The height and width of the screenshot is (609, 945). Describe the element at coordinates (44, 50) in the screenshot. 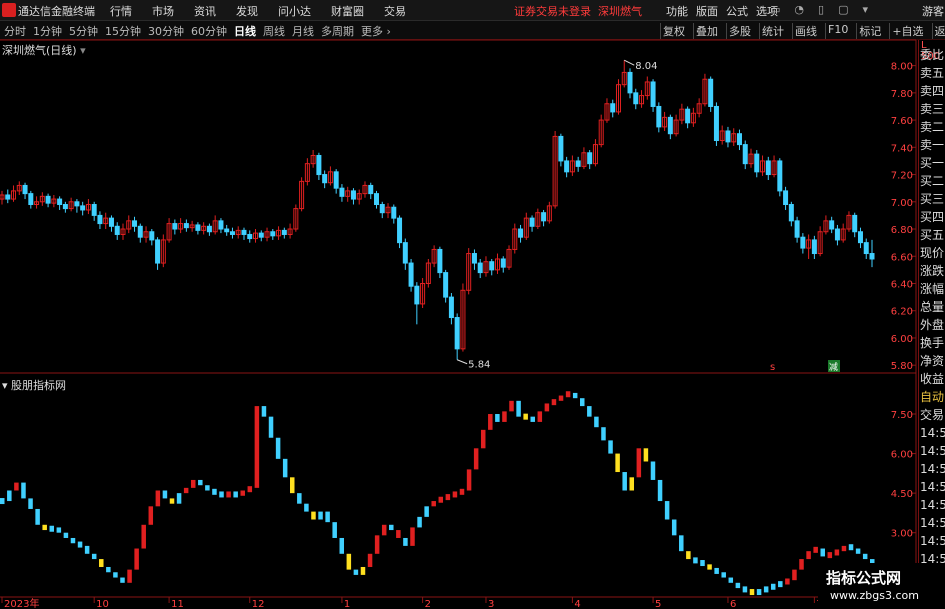

I see `price-panel-title: 深圳燃气(日线) ▾` at that location.